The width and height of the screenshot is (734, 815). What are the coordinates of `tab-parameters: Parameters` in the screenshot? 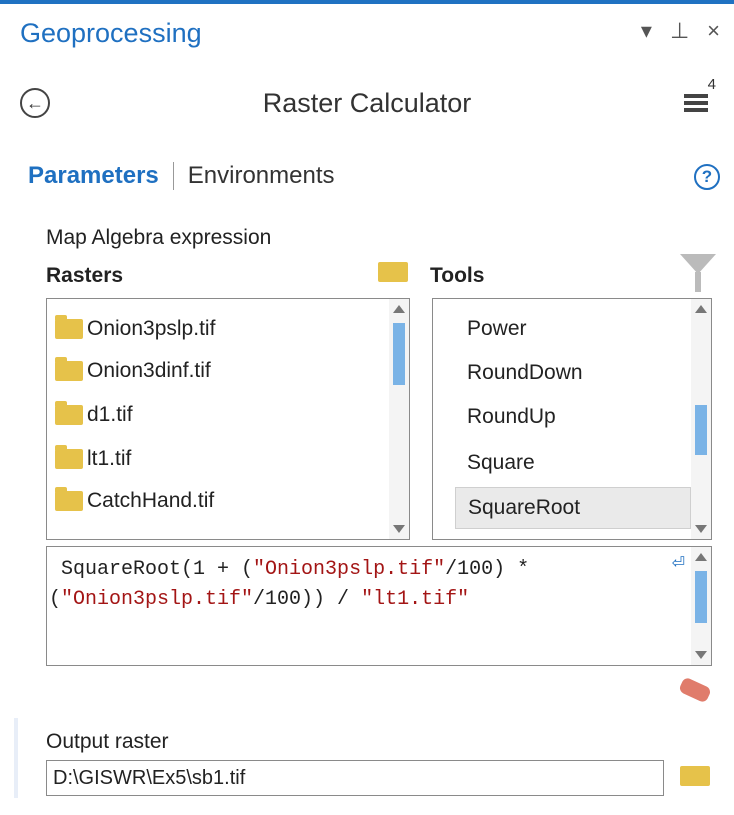 It's located at (93, 176).